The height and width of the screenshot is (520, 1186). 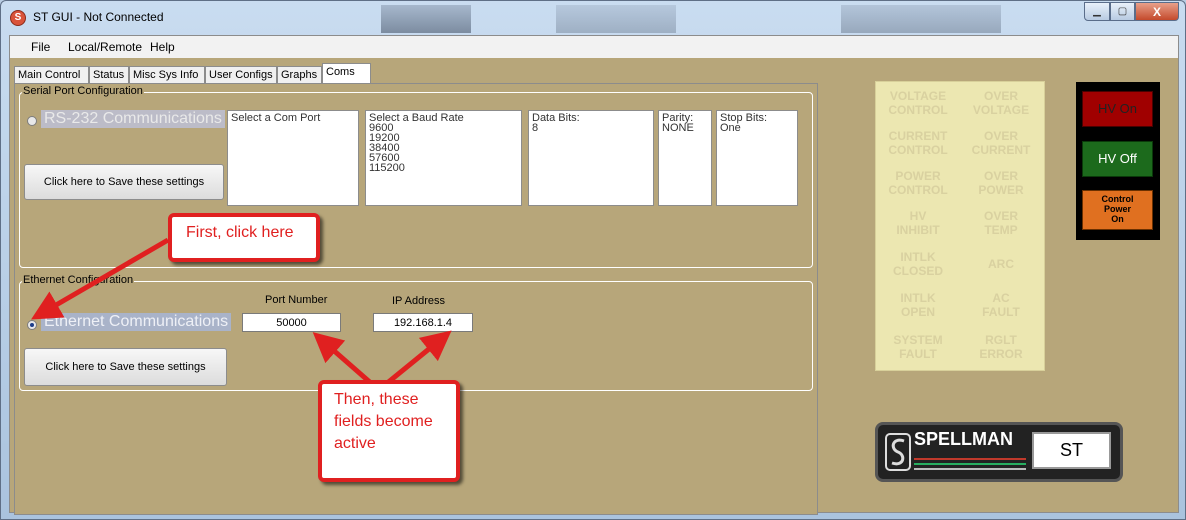 I want to click on arrow-to-ethernet-radio, so click(x=100, y=278).